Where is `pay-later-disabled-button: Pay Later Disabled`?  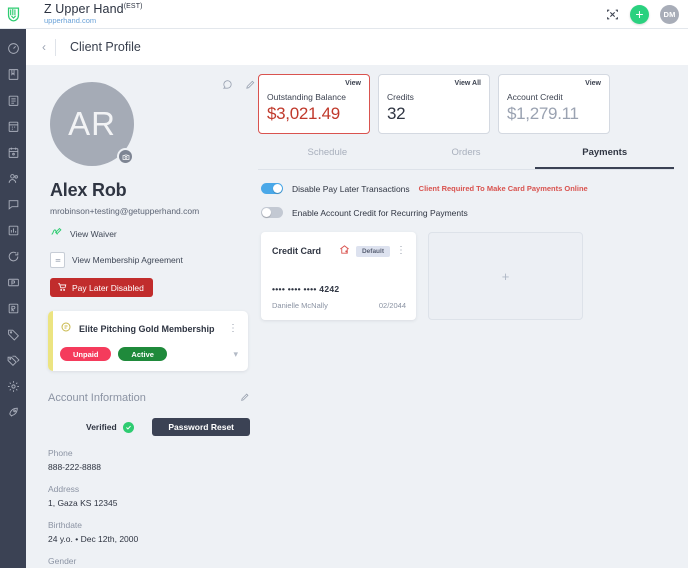
pay-later-disabled-button: Pay Later Disabled is located at coordinates (101, 287).